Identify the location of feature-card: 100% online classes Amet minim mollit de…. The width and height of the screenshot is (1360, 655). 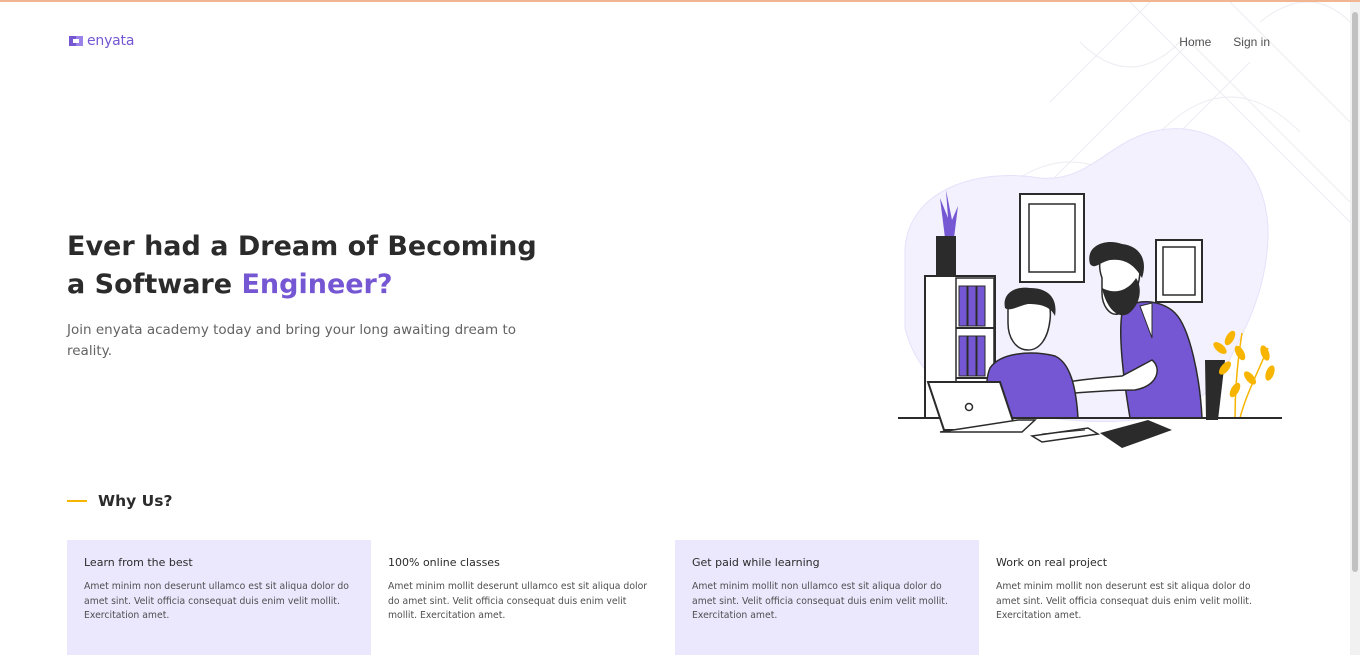
(523, 597).